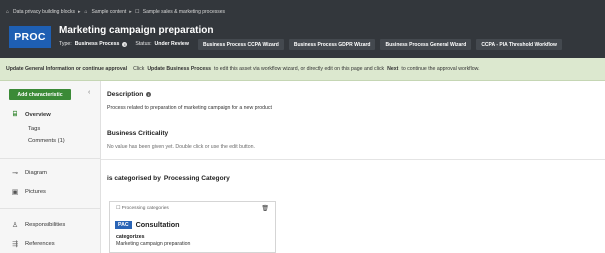  What do you see at coordinates (440, 69) in the screenshot?
I see `banner-text: to continue the approval workflow.` at bounding box center [440, 69].